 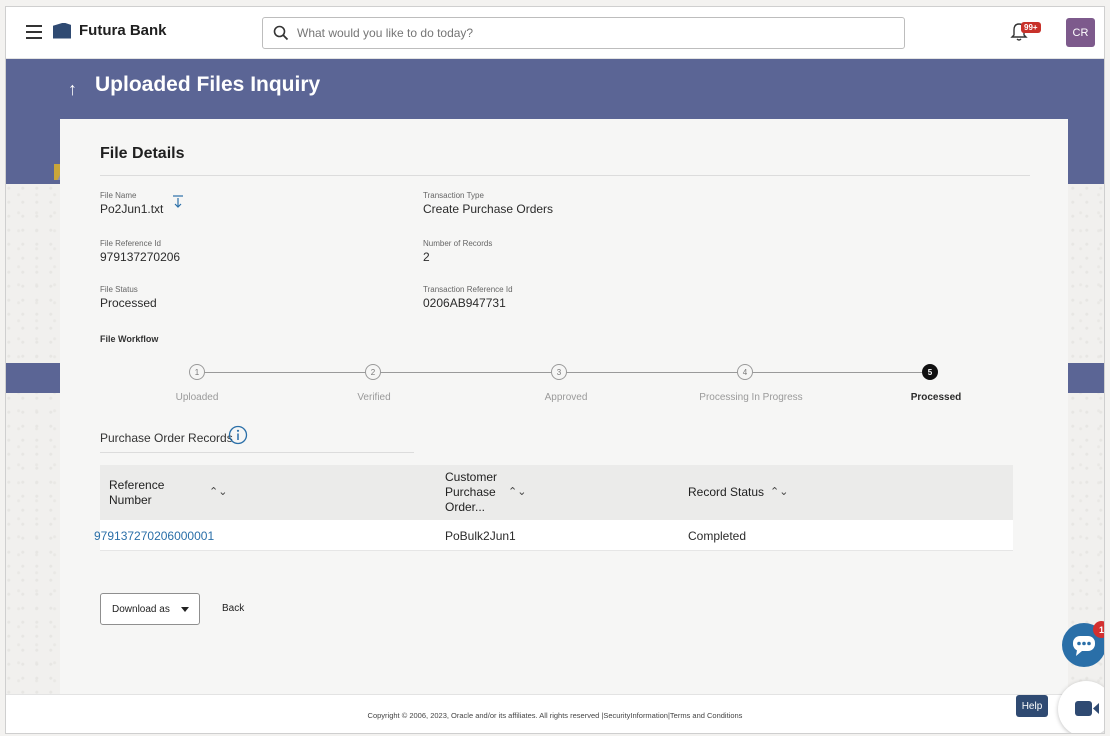 I want to click on header-text: Number, so click(x=130, y=500).